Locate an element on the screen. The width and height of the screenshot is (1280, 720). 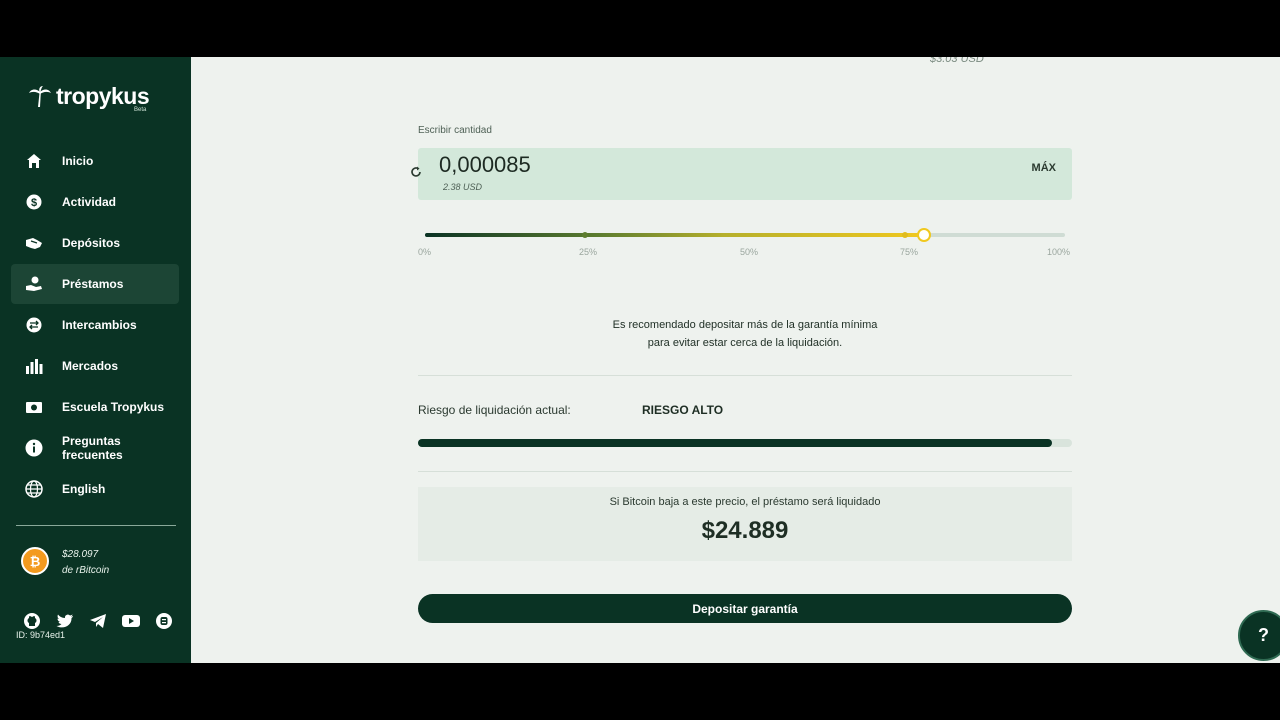
slider-label-100: 100% is located at coordinates (1059, 252).